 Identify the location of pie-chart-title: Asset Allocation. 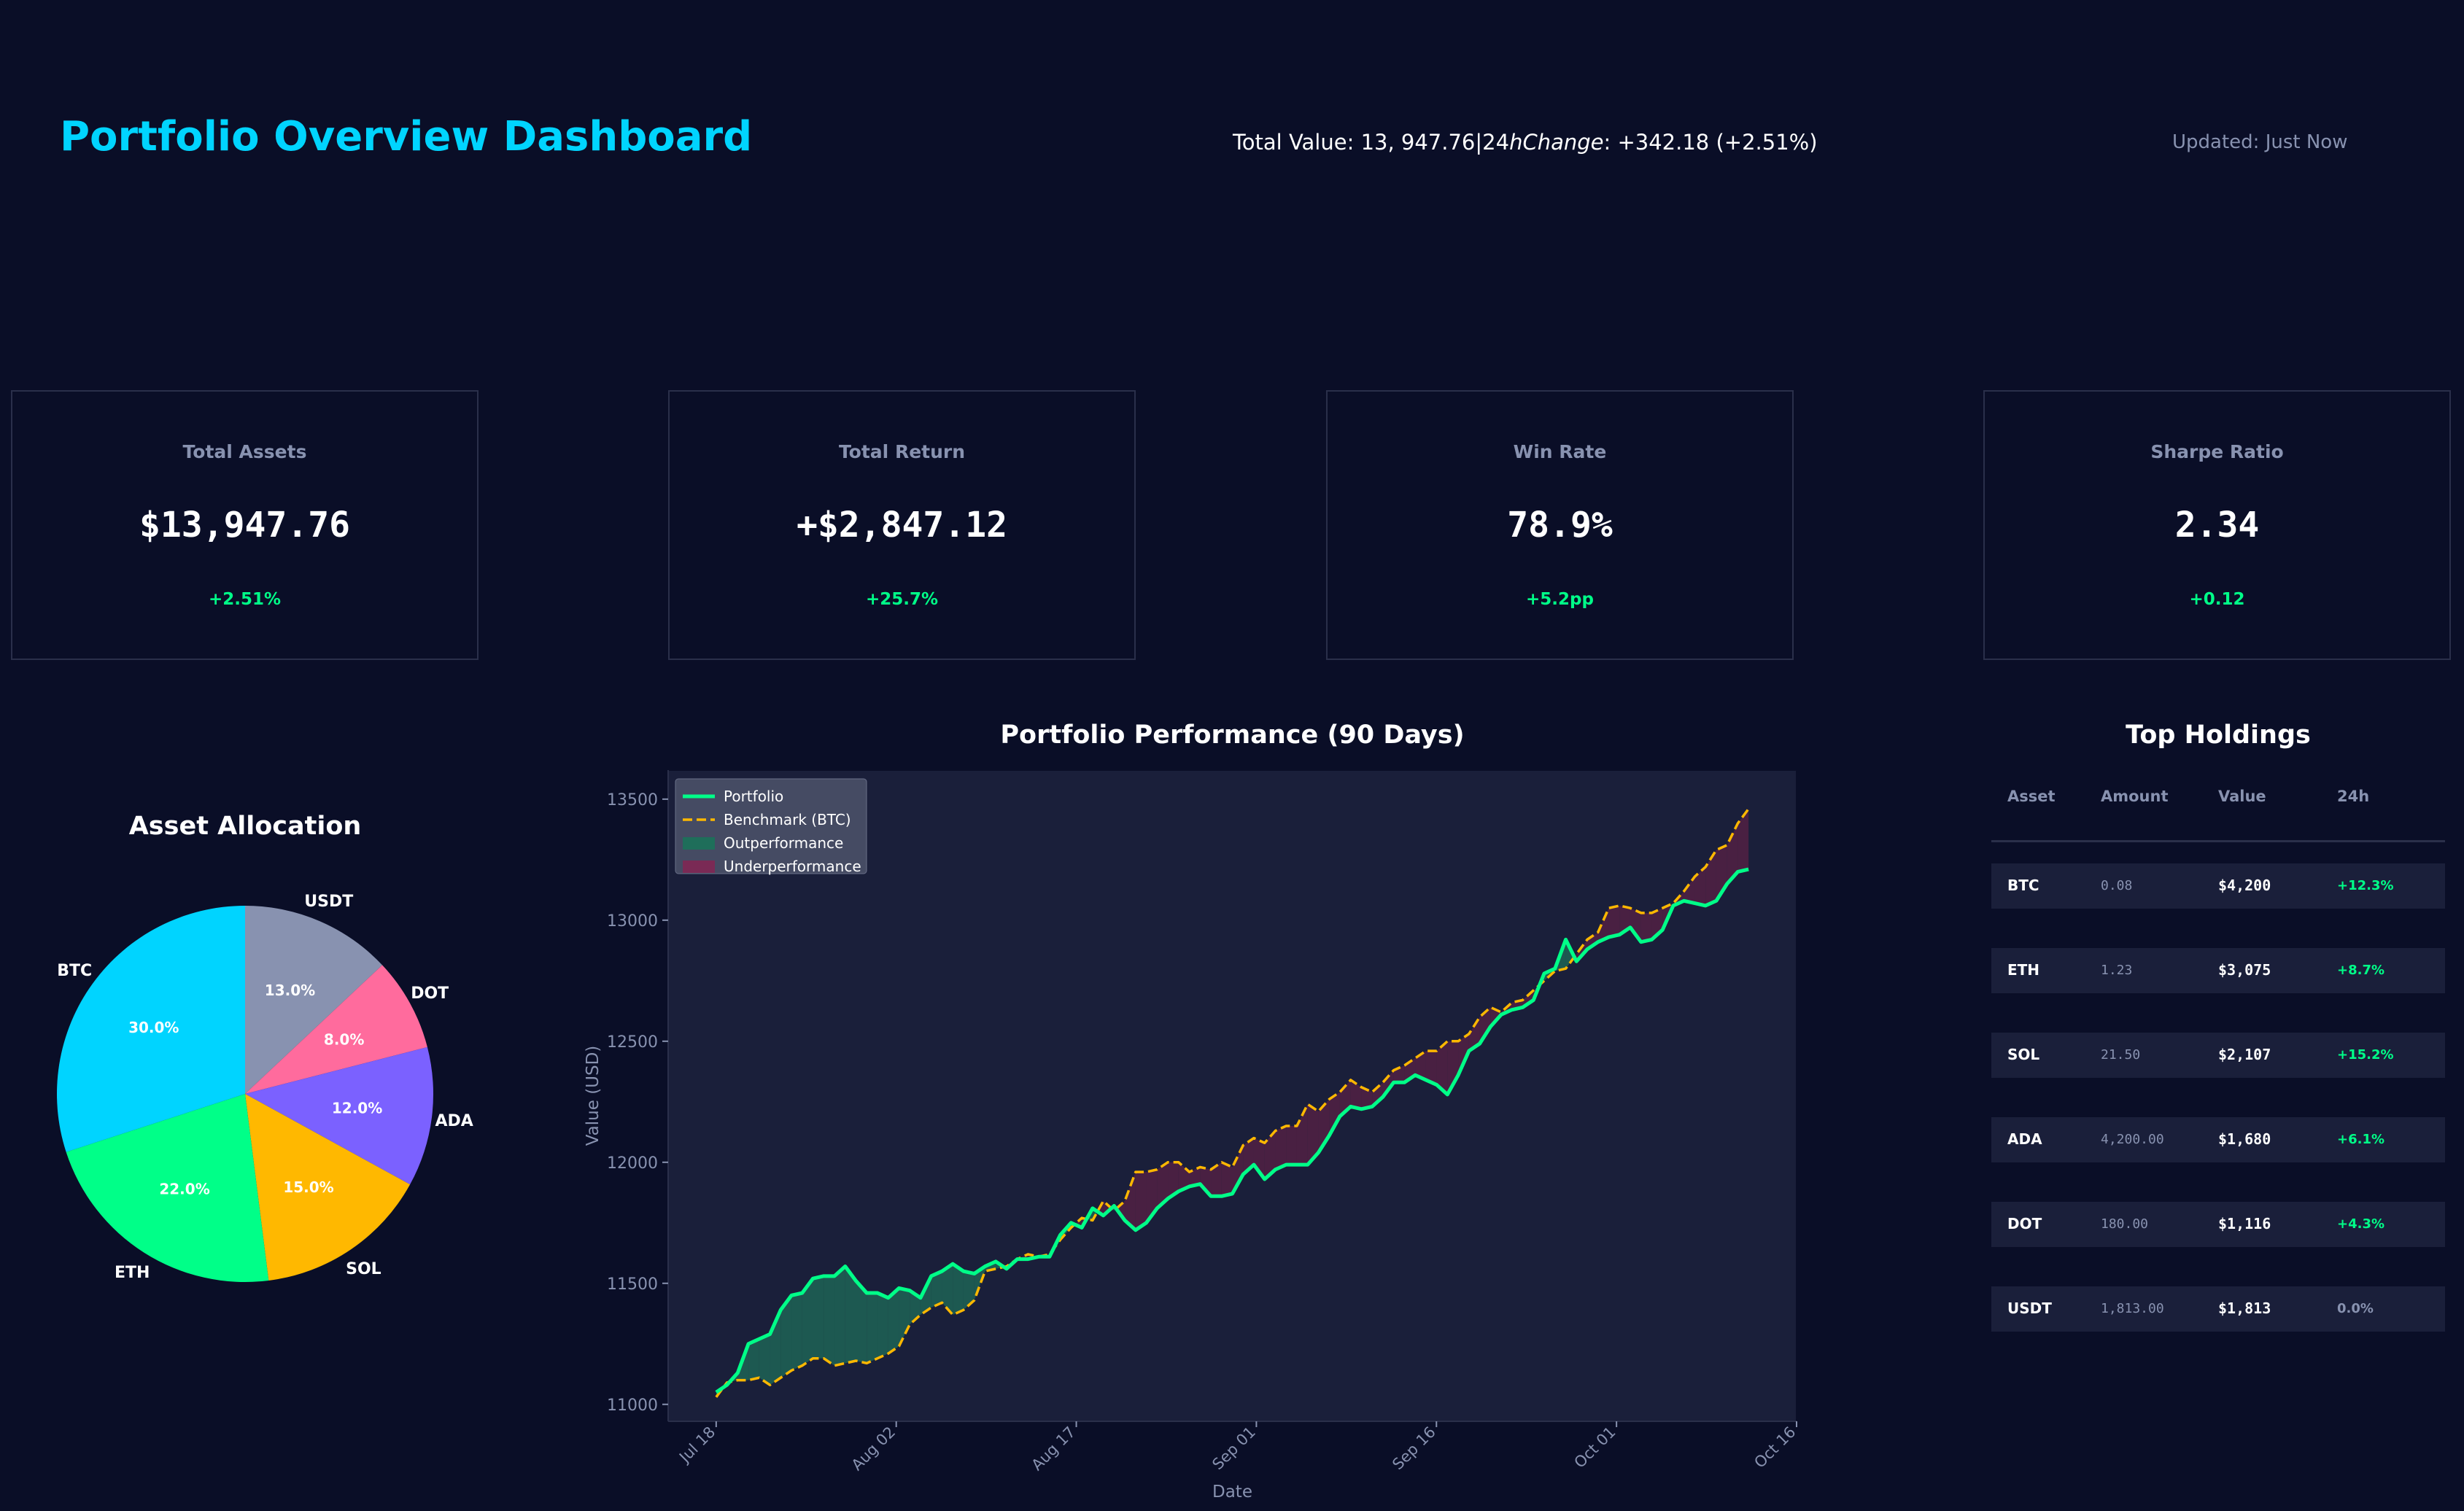
(245, 826).